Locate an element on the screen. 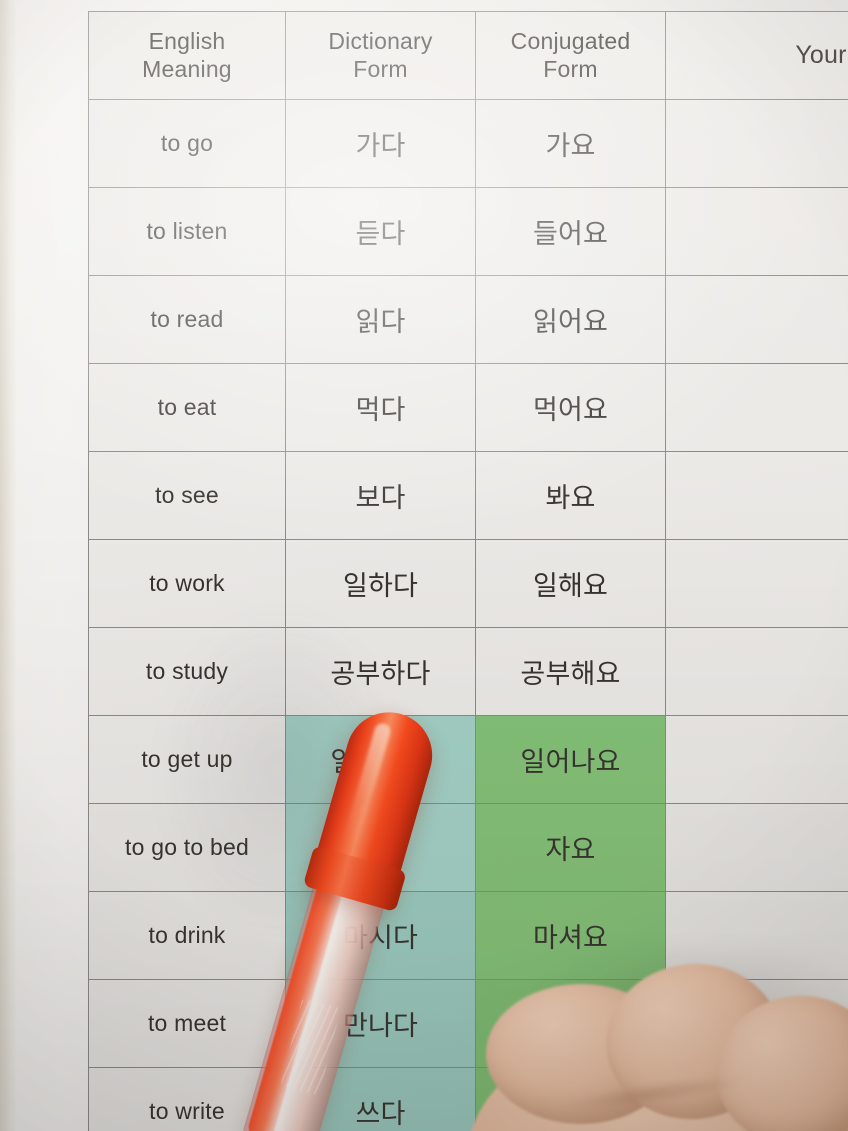 The width and height of the screenshot is (848, 1131). header-conjugated-form: Conjugated Form is located at coordinates (570, 55).